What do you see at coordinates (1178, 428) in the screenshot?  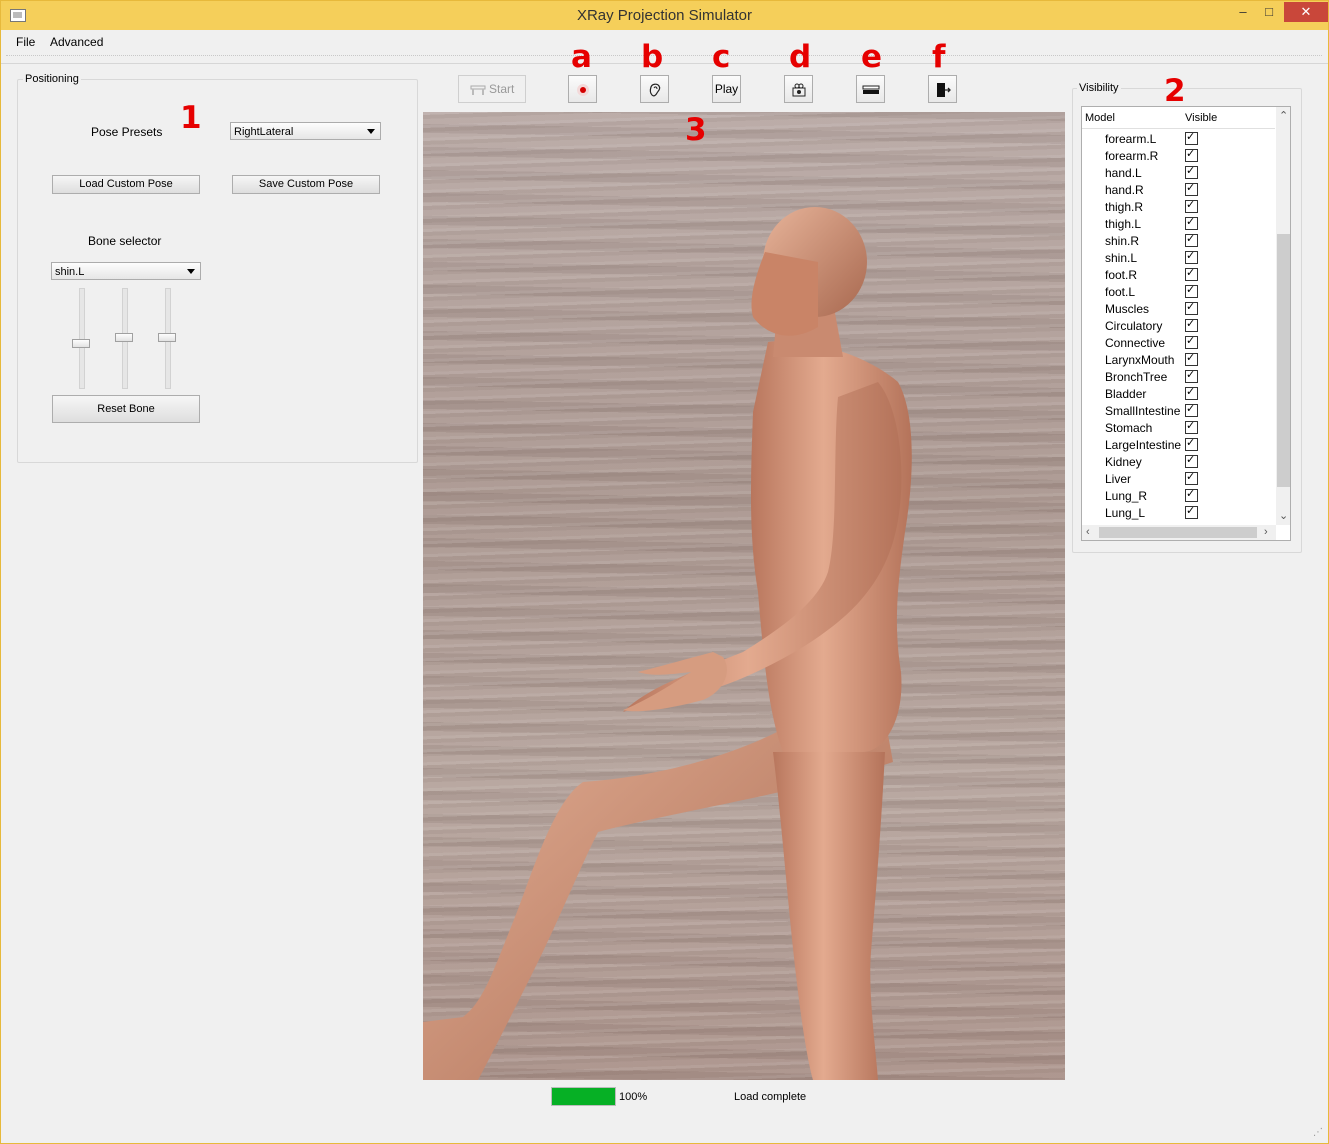 I see `table-row: Stomach` at bounding box center [1178, 428].